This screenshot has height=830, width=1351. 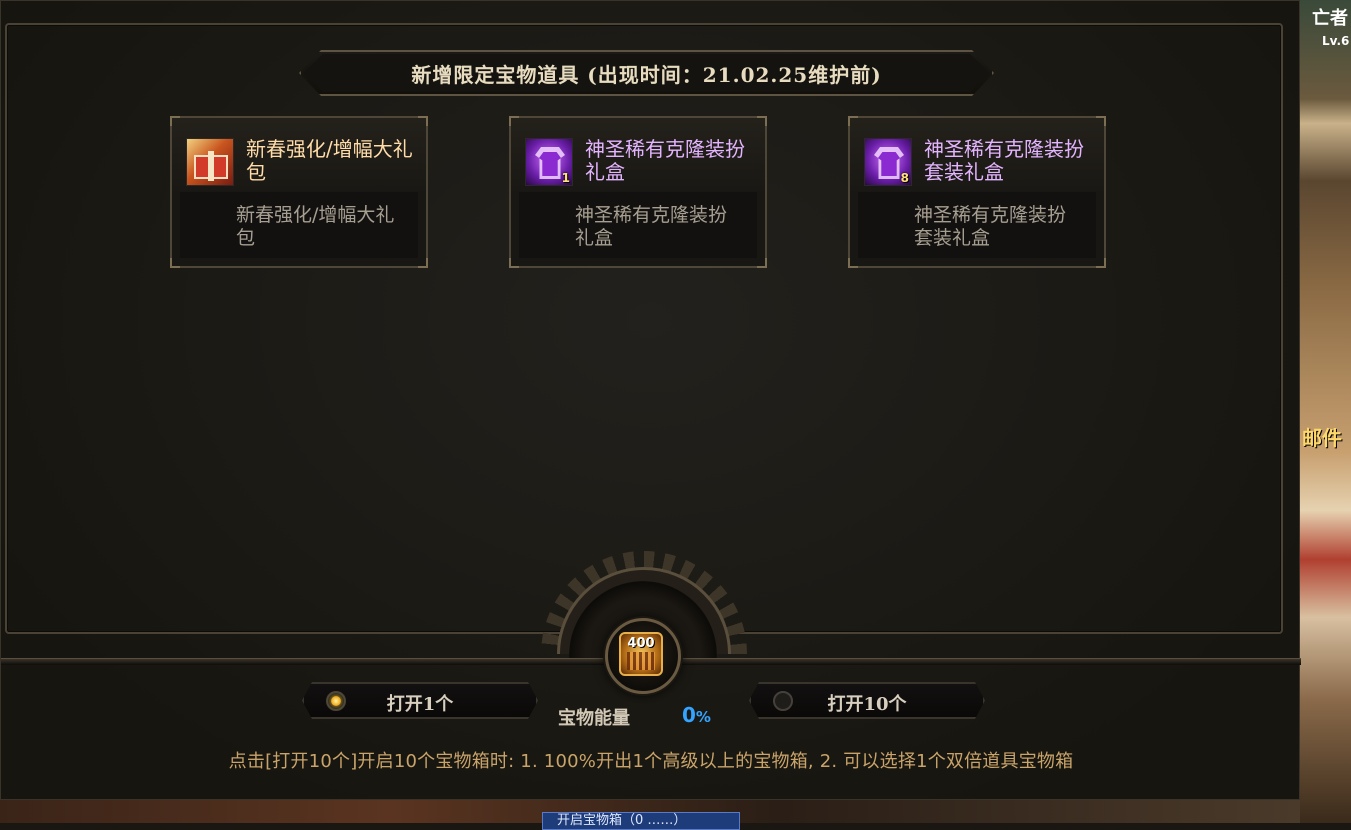 What do you see at coordinates (651, 226) in the screenshot?
I see `item-desc: 神圣稀有克隆装扮礼盒` at bounding box center [651, 226].